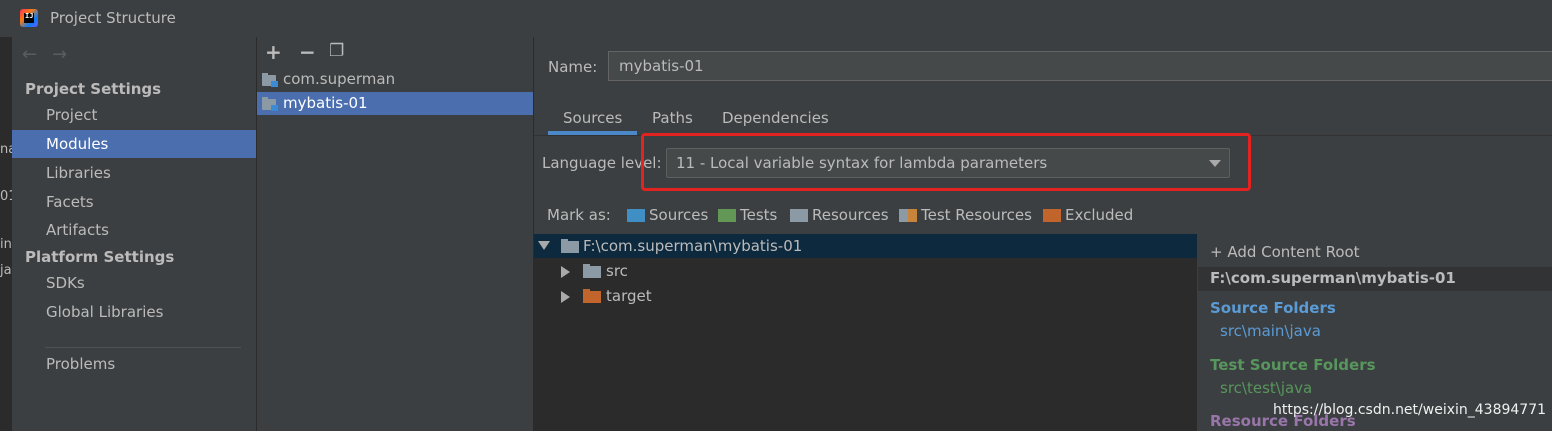 The height and width of the screenshot is (431, 1552). I want to click on red-annotation-box, so click(946, 162).